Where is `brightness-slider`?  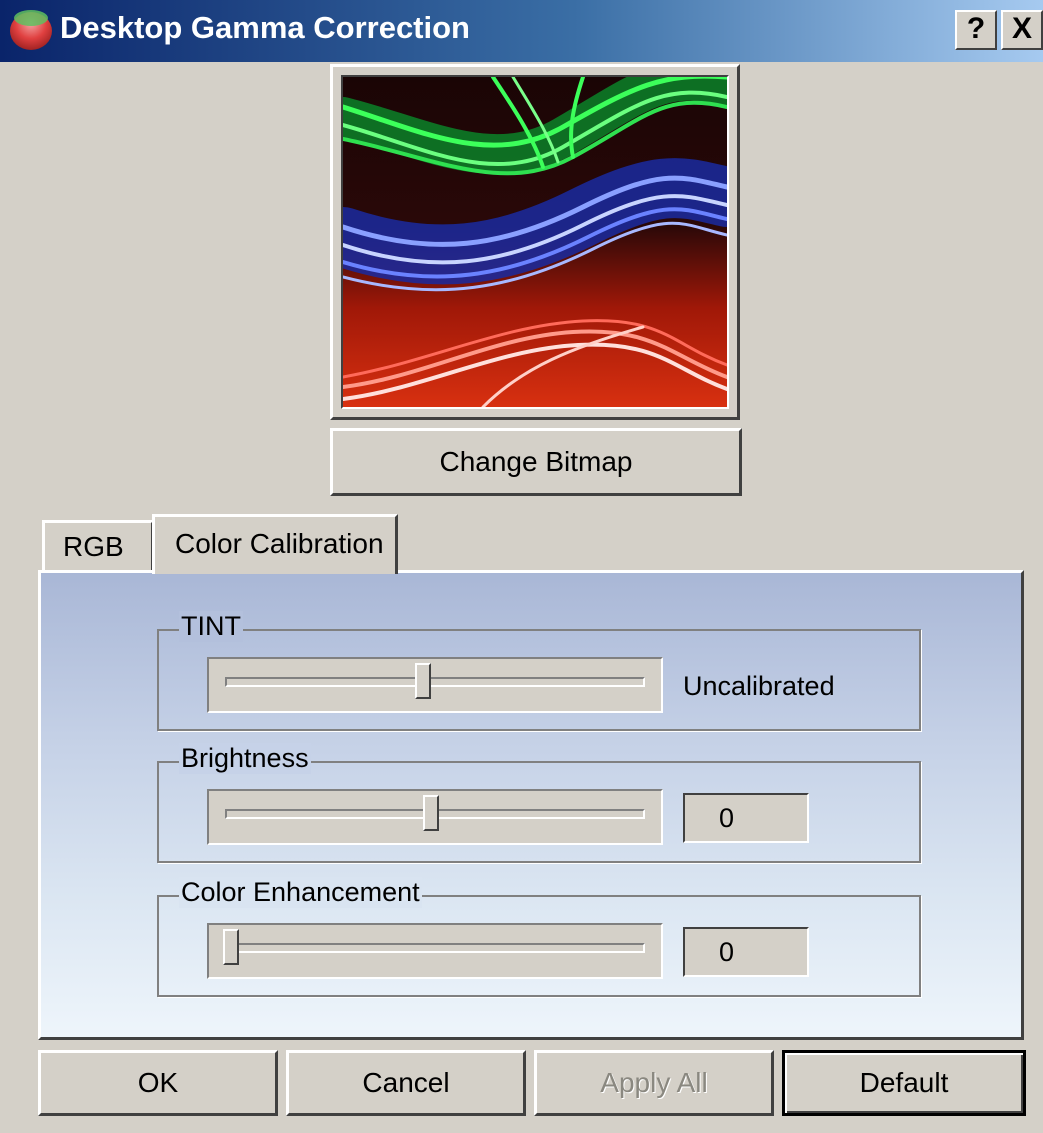 brightness-slider is located at coordinates (435, 817).